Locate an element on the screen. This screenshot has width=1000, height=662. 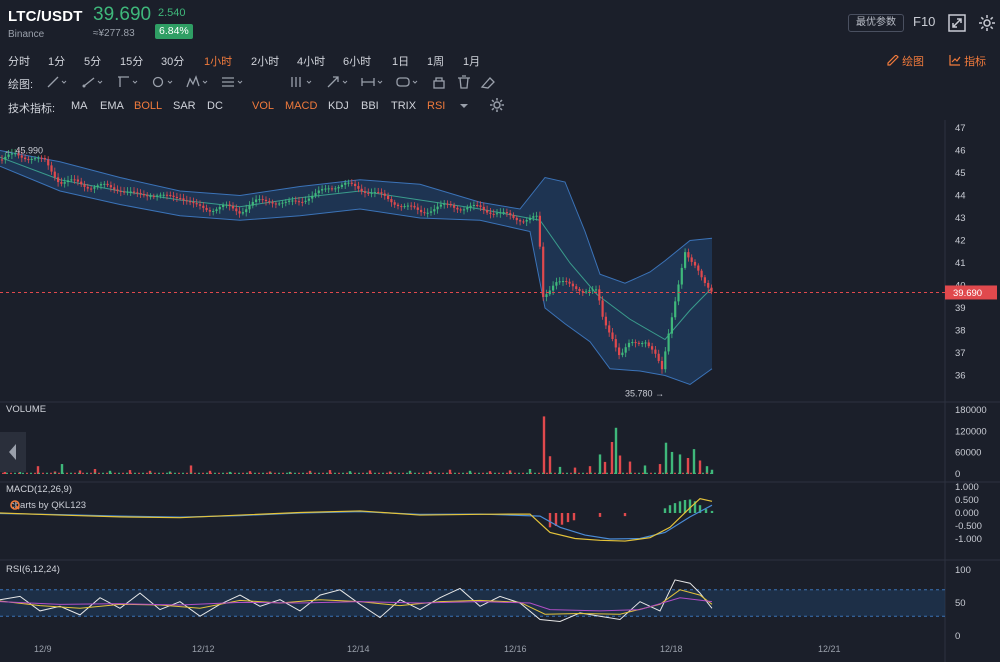
indicator-rsi: RSI is located at coordinates (436, 106).